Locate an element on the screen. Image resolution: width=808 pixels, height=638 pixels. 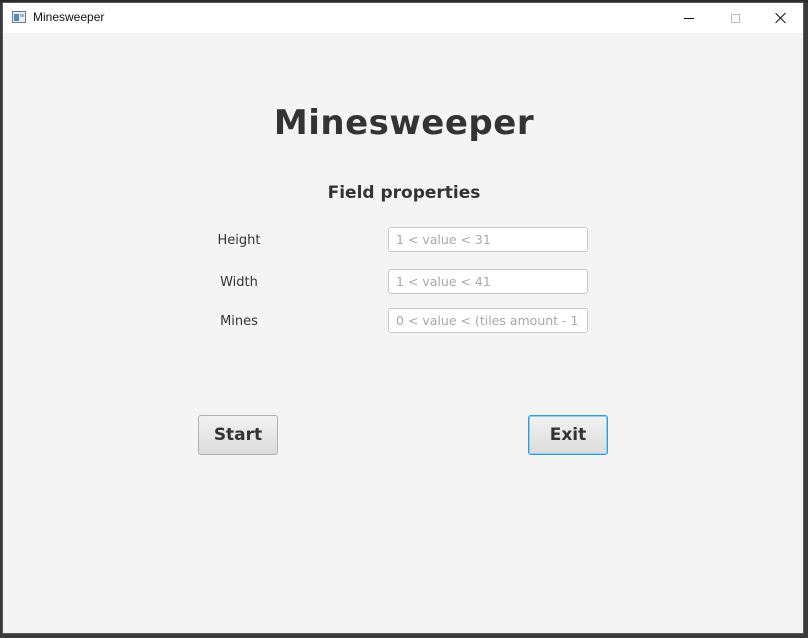
minimize-icon is located at coordinates (689, 18).